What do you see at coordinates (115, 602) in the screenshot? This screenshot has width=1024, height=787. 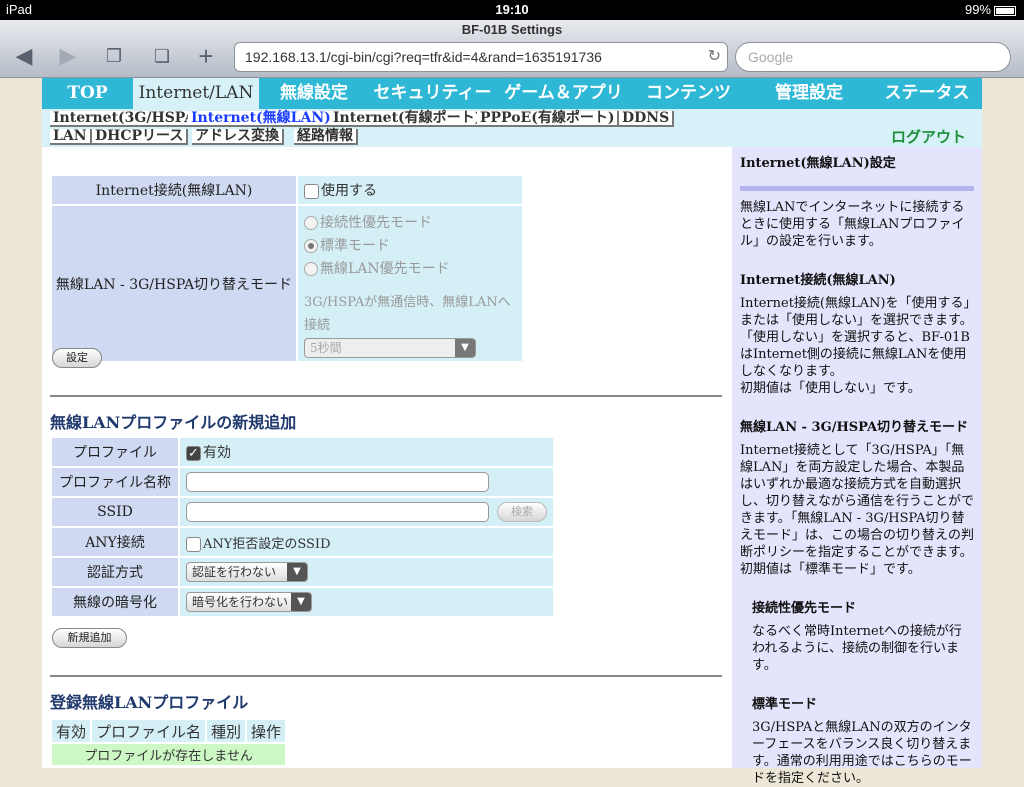 I see `encryption-label: 無線の暗号化` at bounding box center [115, 602].